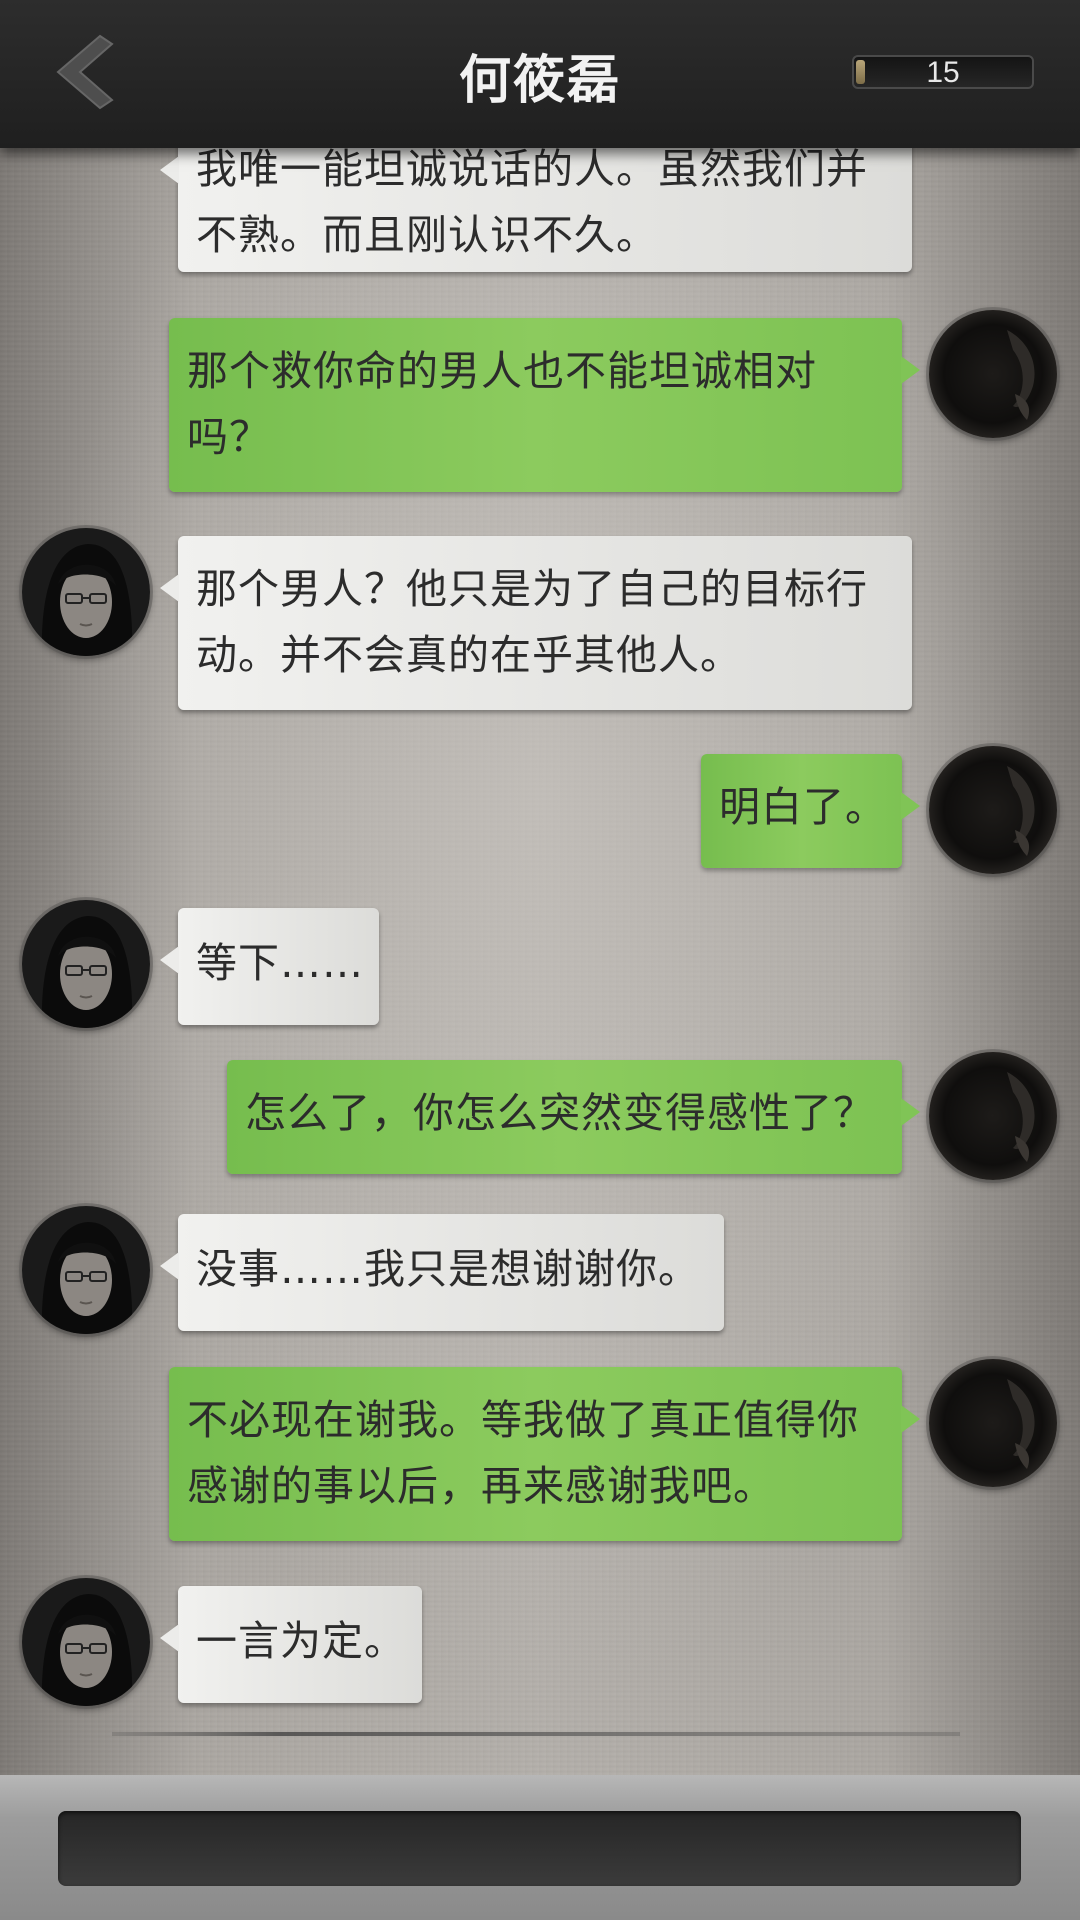  I want to click on message-bubble-outgoing: 明白了。, so click(810, 811).